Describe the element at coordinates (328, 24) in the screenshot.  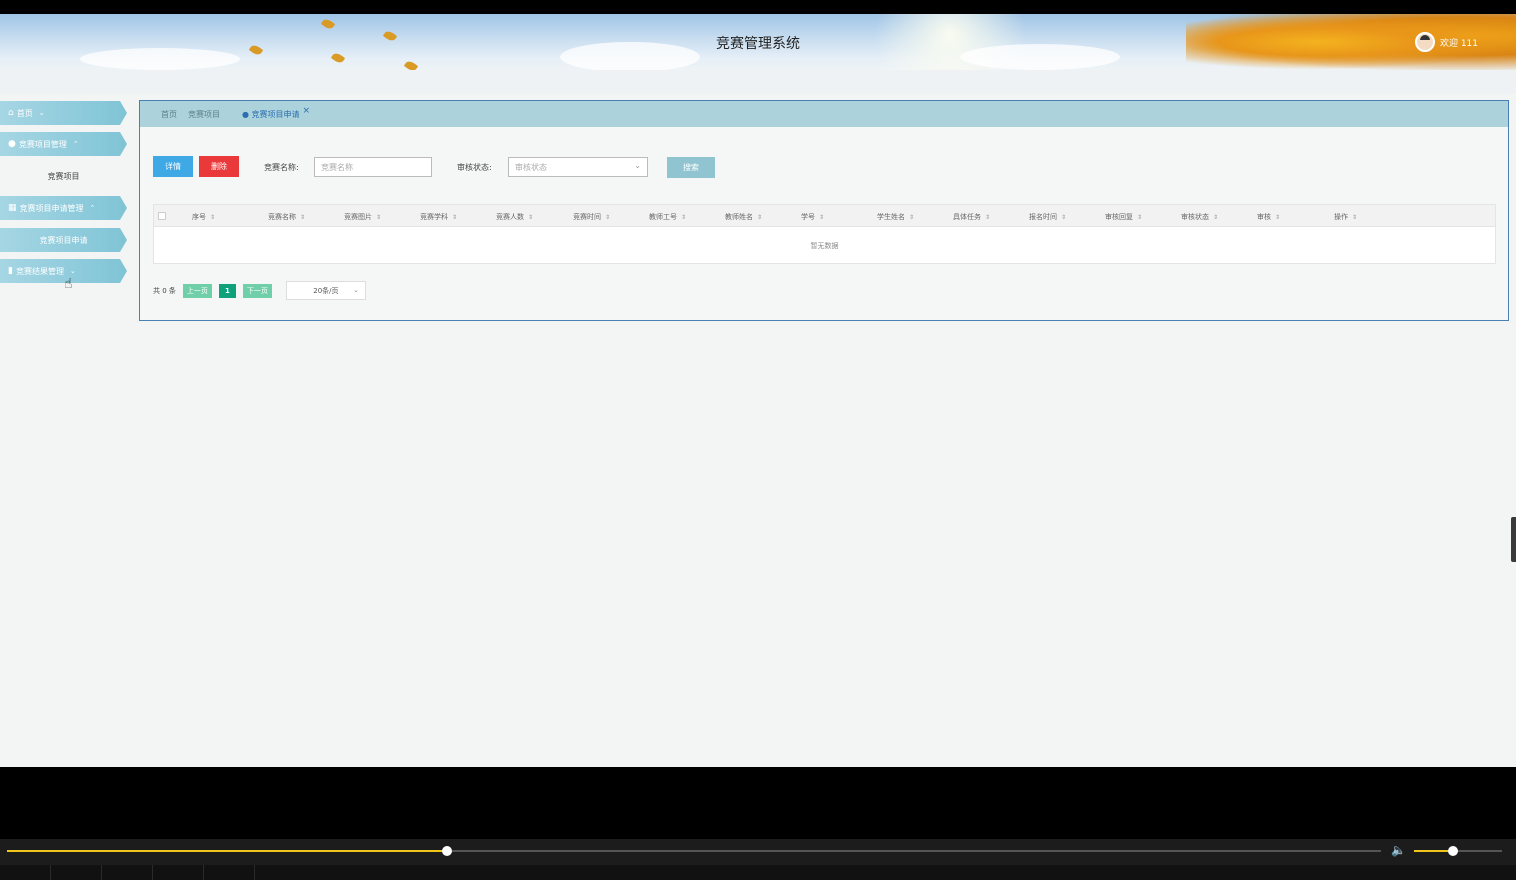
I see `leaf-decoration` at that location.